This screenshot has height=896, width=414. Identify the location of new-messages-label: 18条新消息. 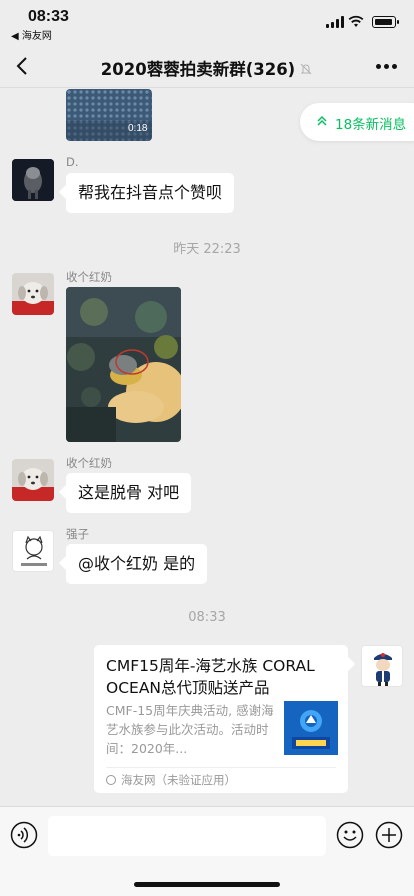
(371, 125).